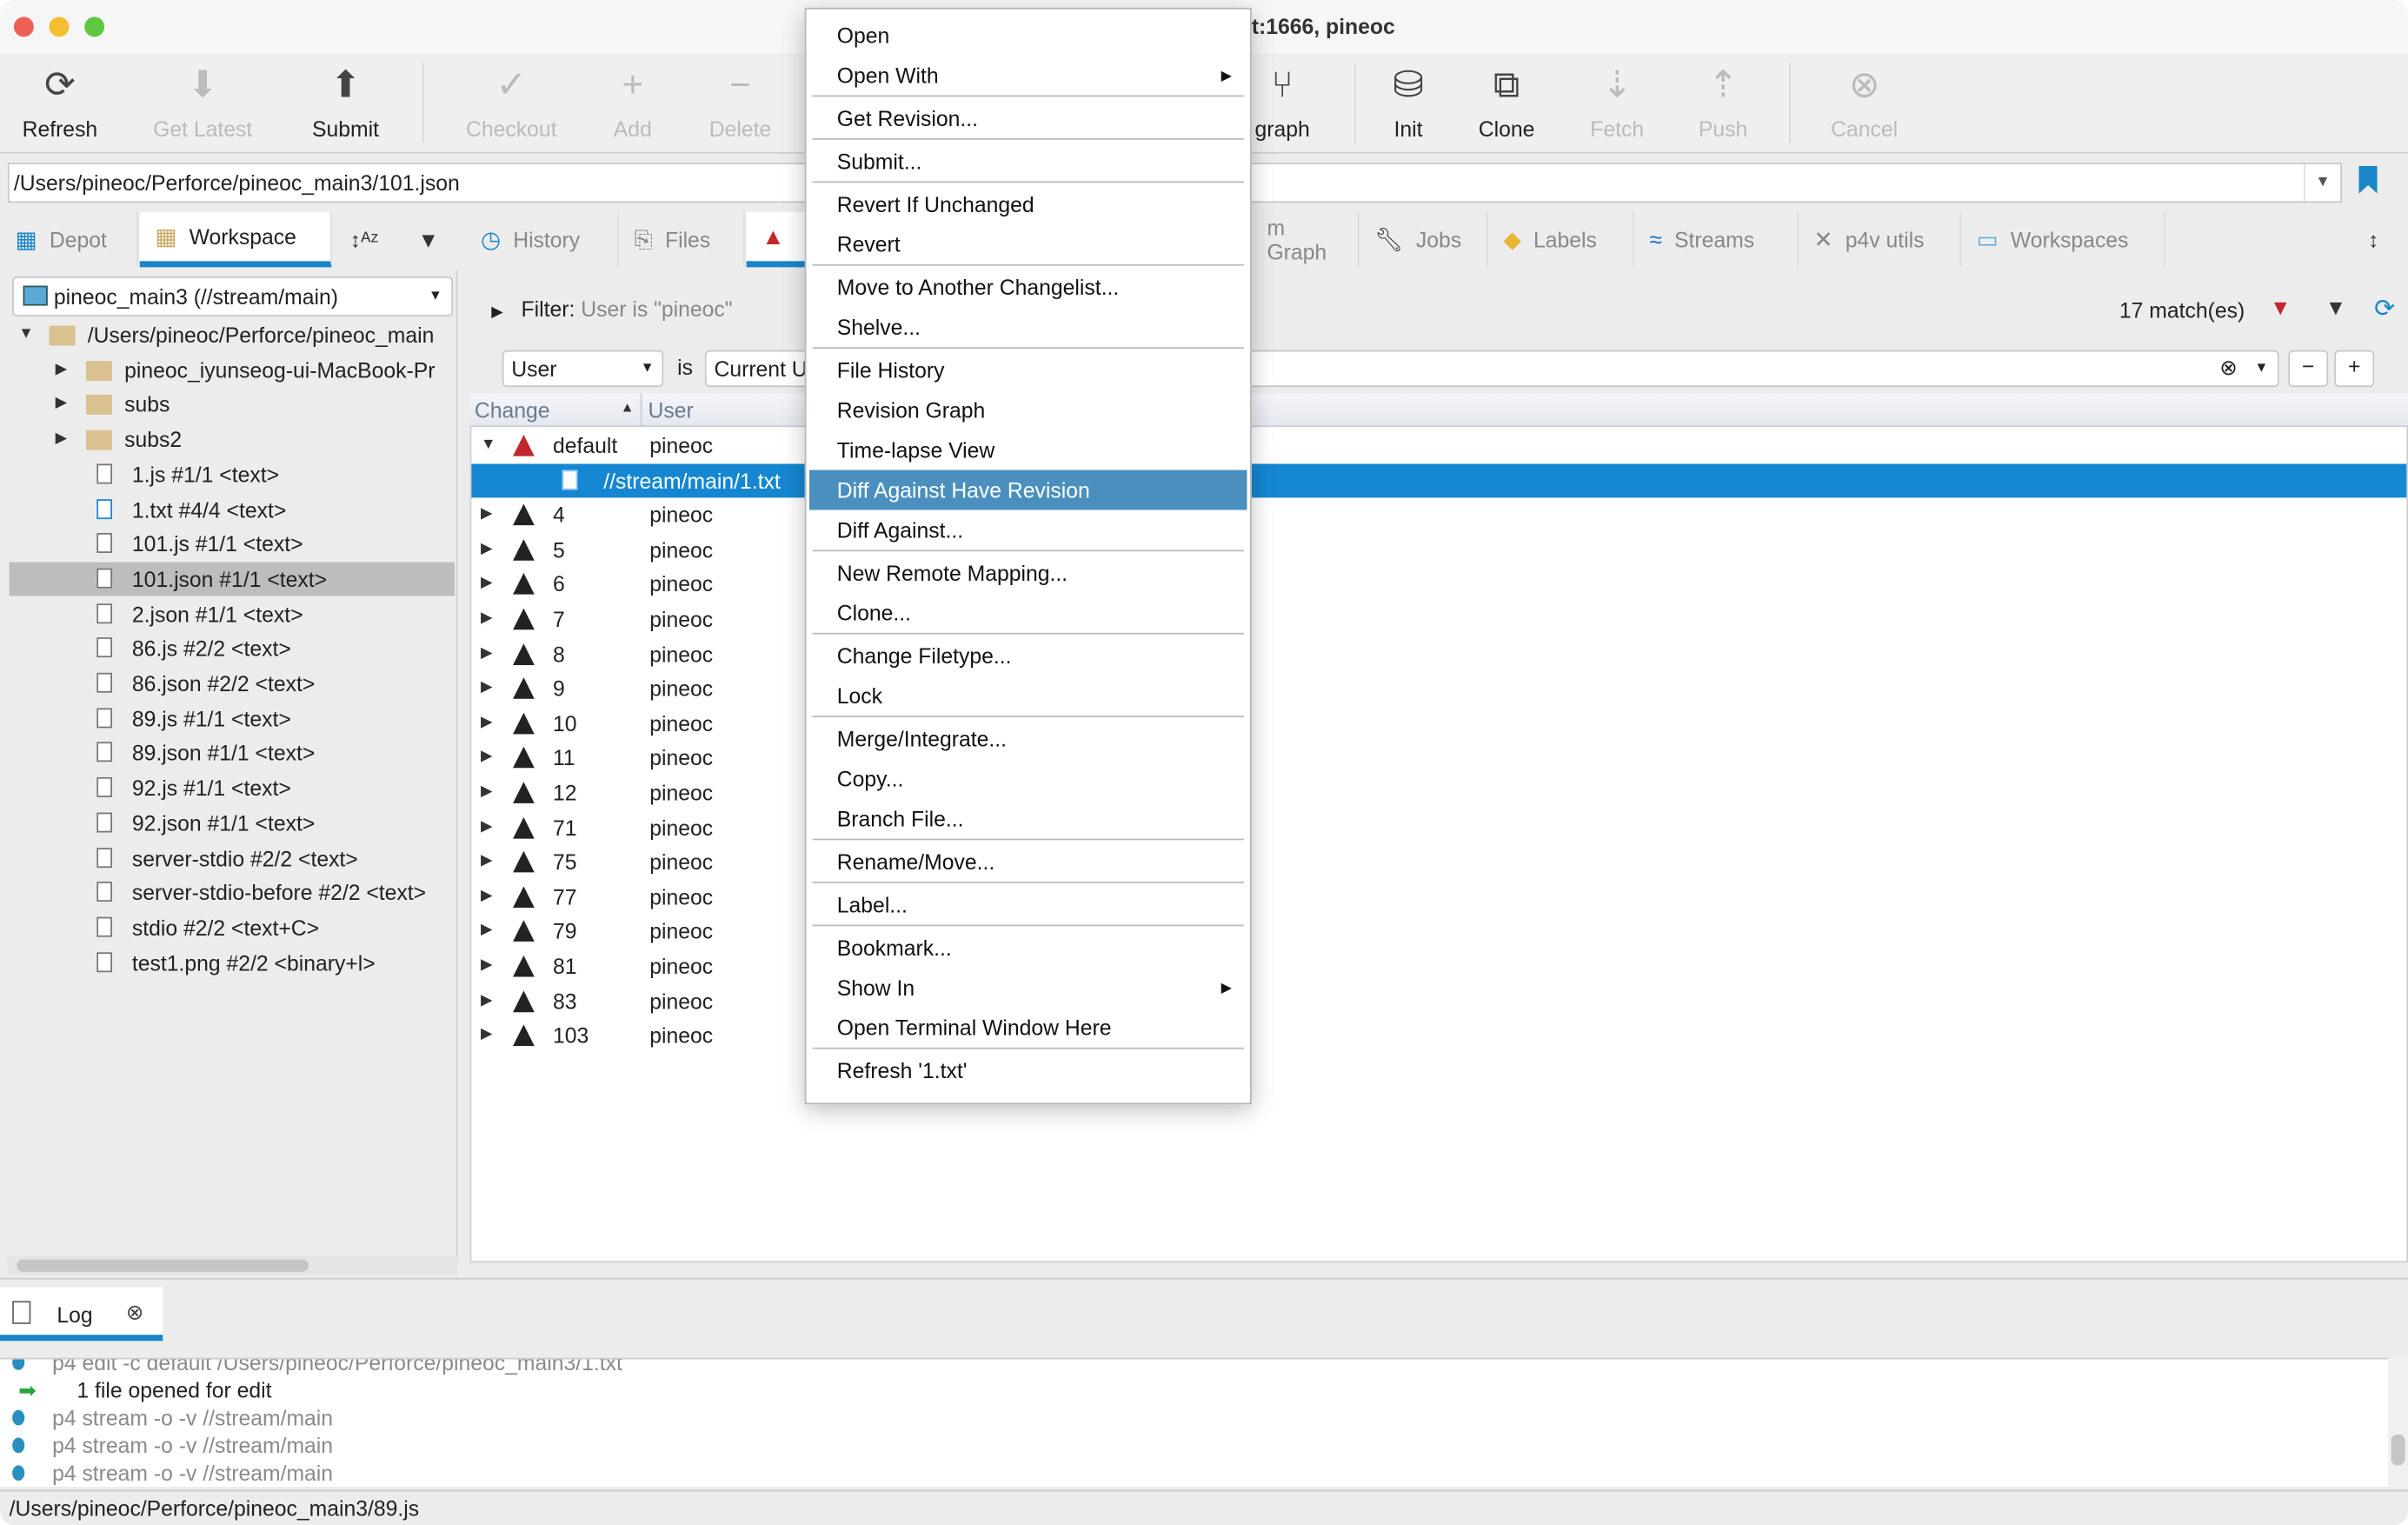 This screenshot has width=2408, height=1525. Describe the element at coordinates (1439, 653) in the screenshot. I see `changelist-row: ▶ 8 pineoc` at that location.